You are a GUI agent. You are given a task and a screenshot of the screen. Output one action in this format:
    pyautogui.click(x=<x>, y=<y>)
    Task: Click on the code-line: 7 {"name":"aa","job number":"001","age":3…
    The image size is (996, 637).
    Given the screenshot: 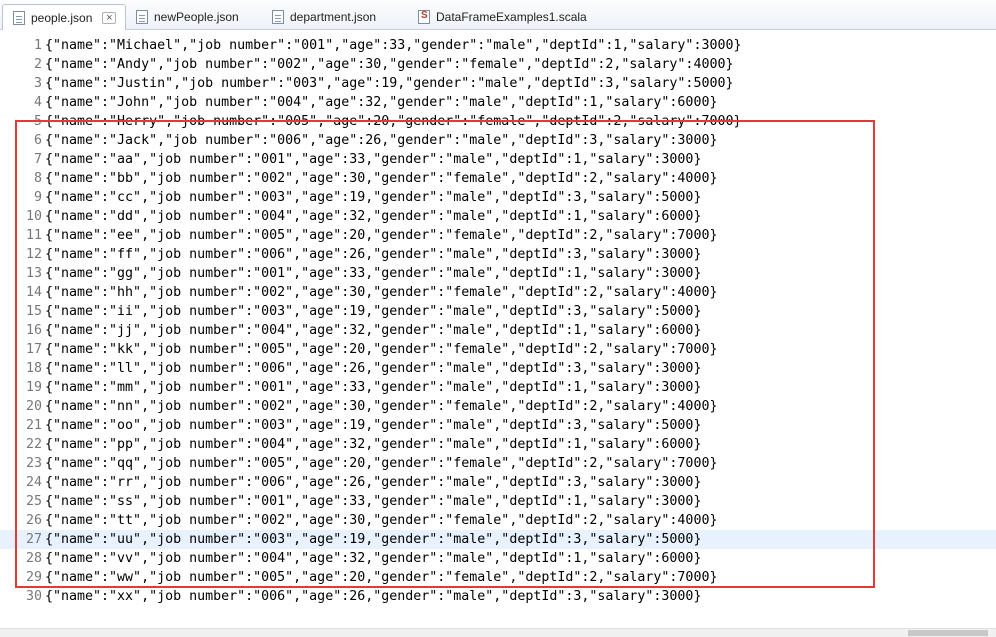 What is the action you would take?
    pyautogui.click(x=498, y=159)
    